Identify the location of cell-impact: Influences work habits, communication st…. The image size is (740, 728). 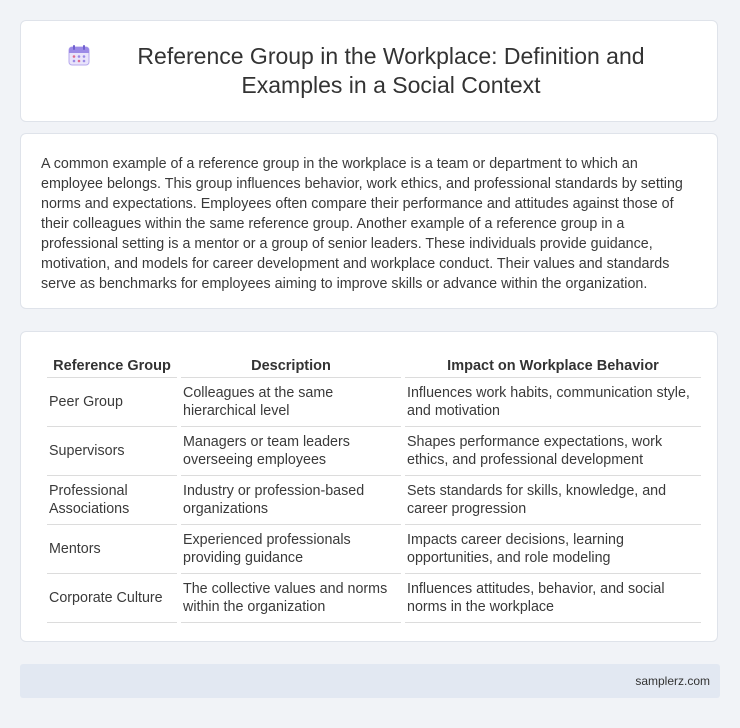
(553, 402).